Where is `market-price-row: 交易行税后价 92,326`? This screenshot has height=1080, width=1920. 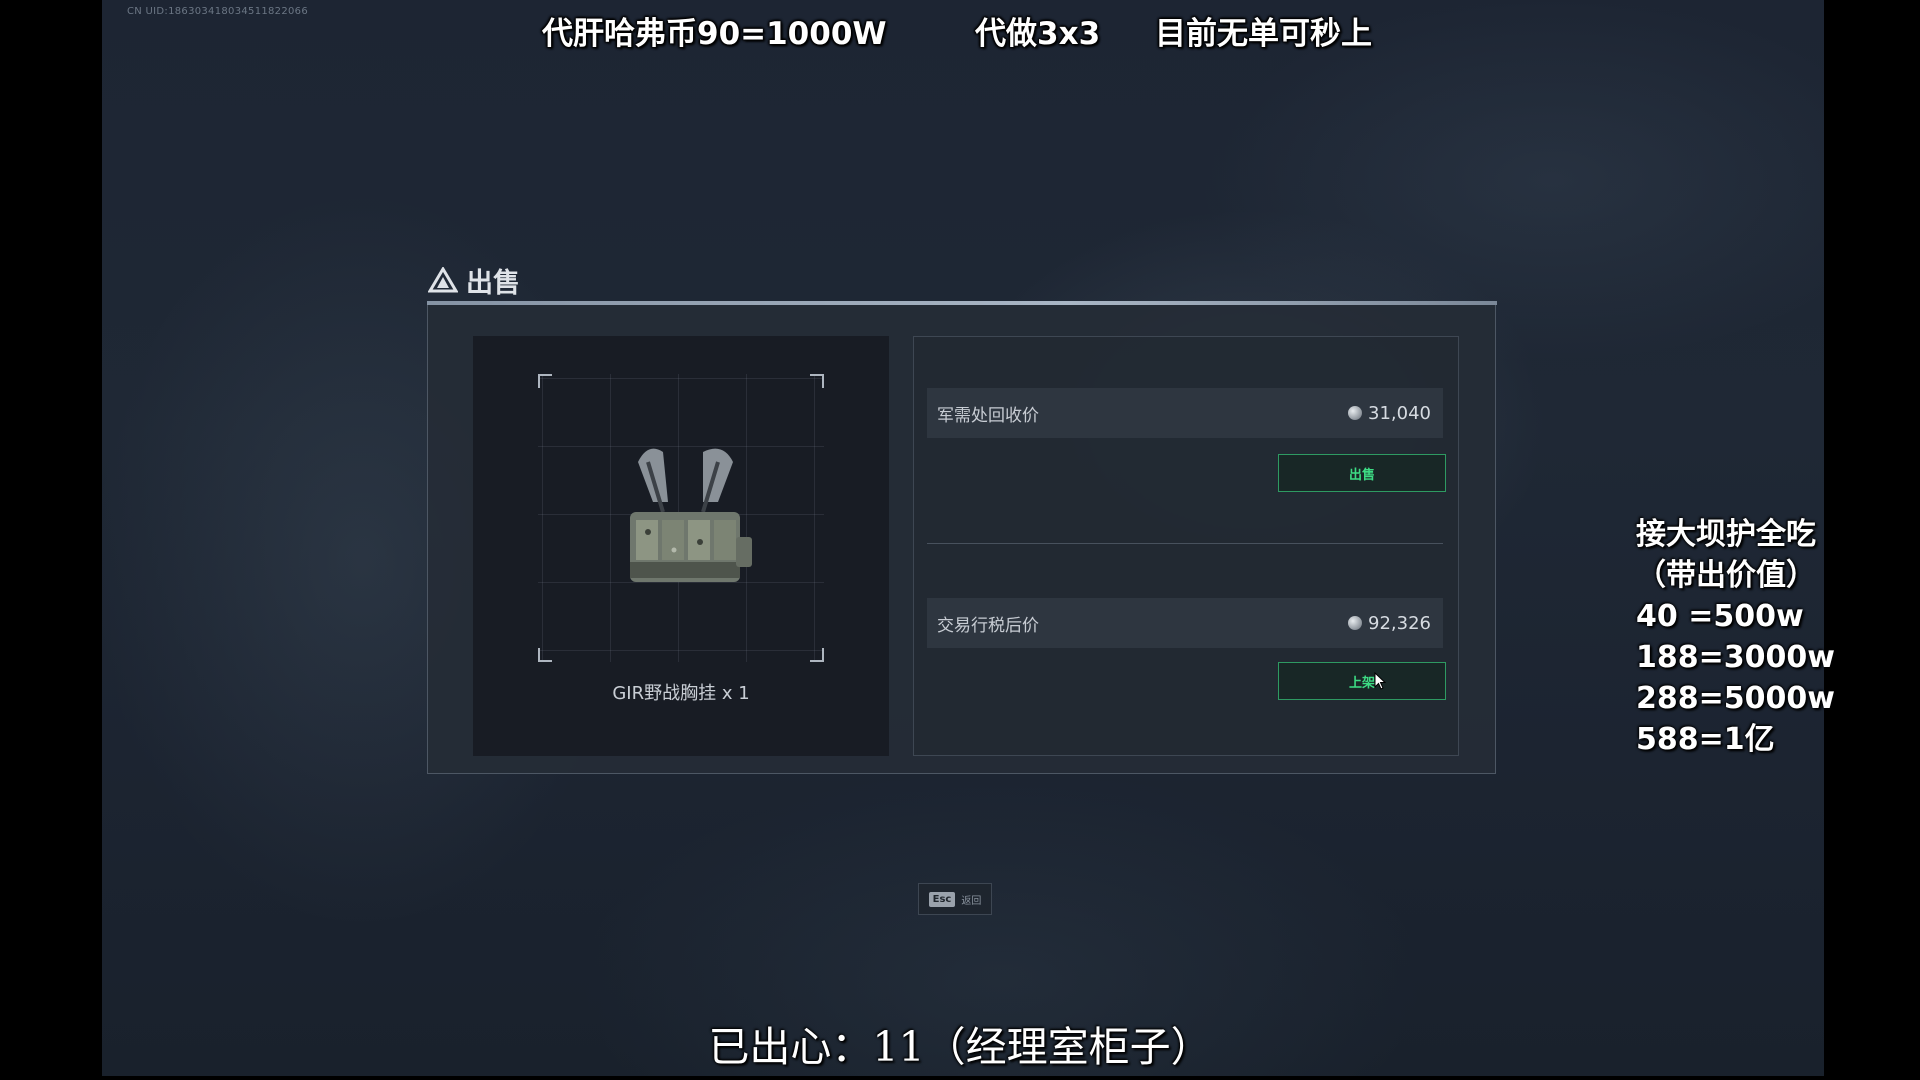 market-price-row: 交易行税后价 92,326 is located at coordinates (1185, 623).